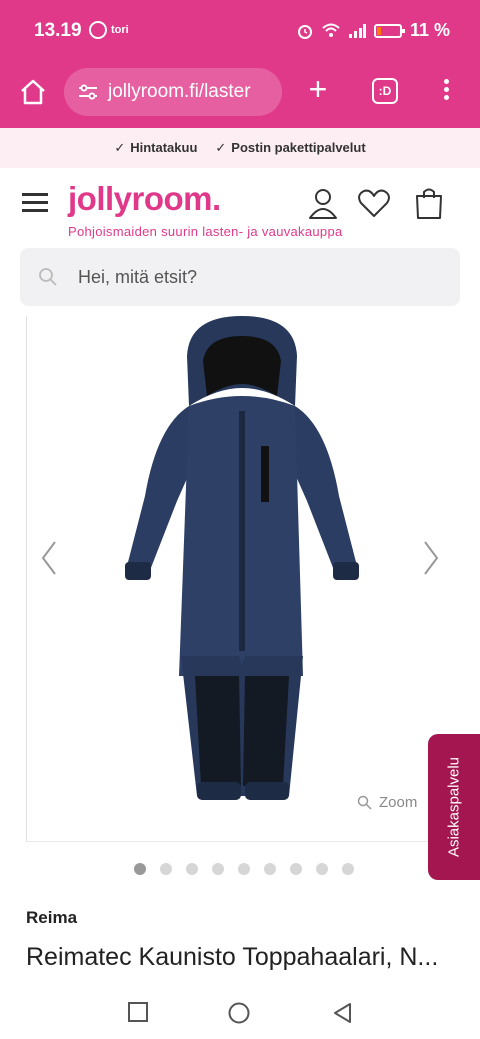 The width and height of the screenshot is (480, 1039). What do you see at coordinates (240, 277) in the screenshot?
I see `search-input: Hei, mitä etsit?` at bounding box center [240, 277].